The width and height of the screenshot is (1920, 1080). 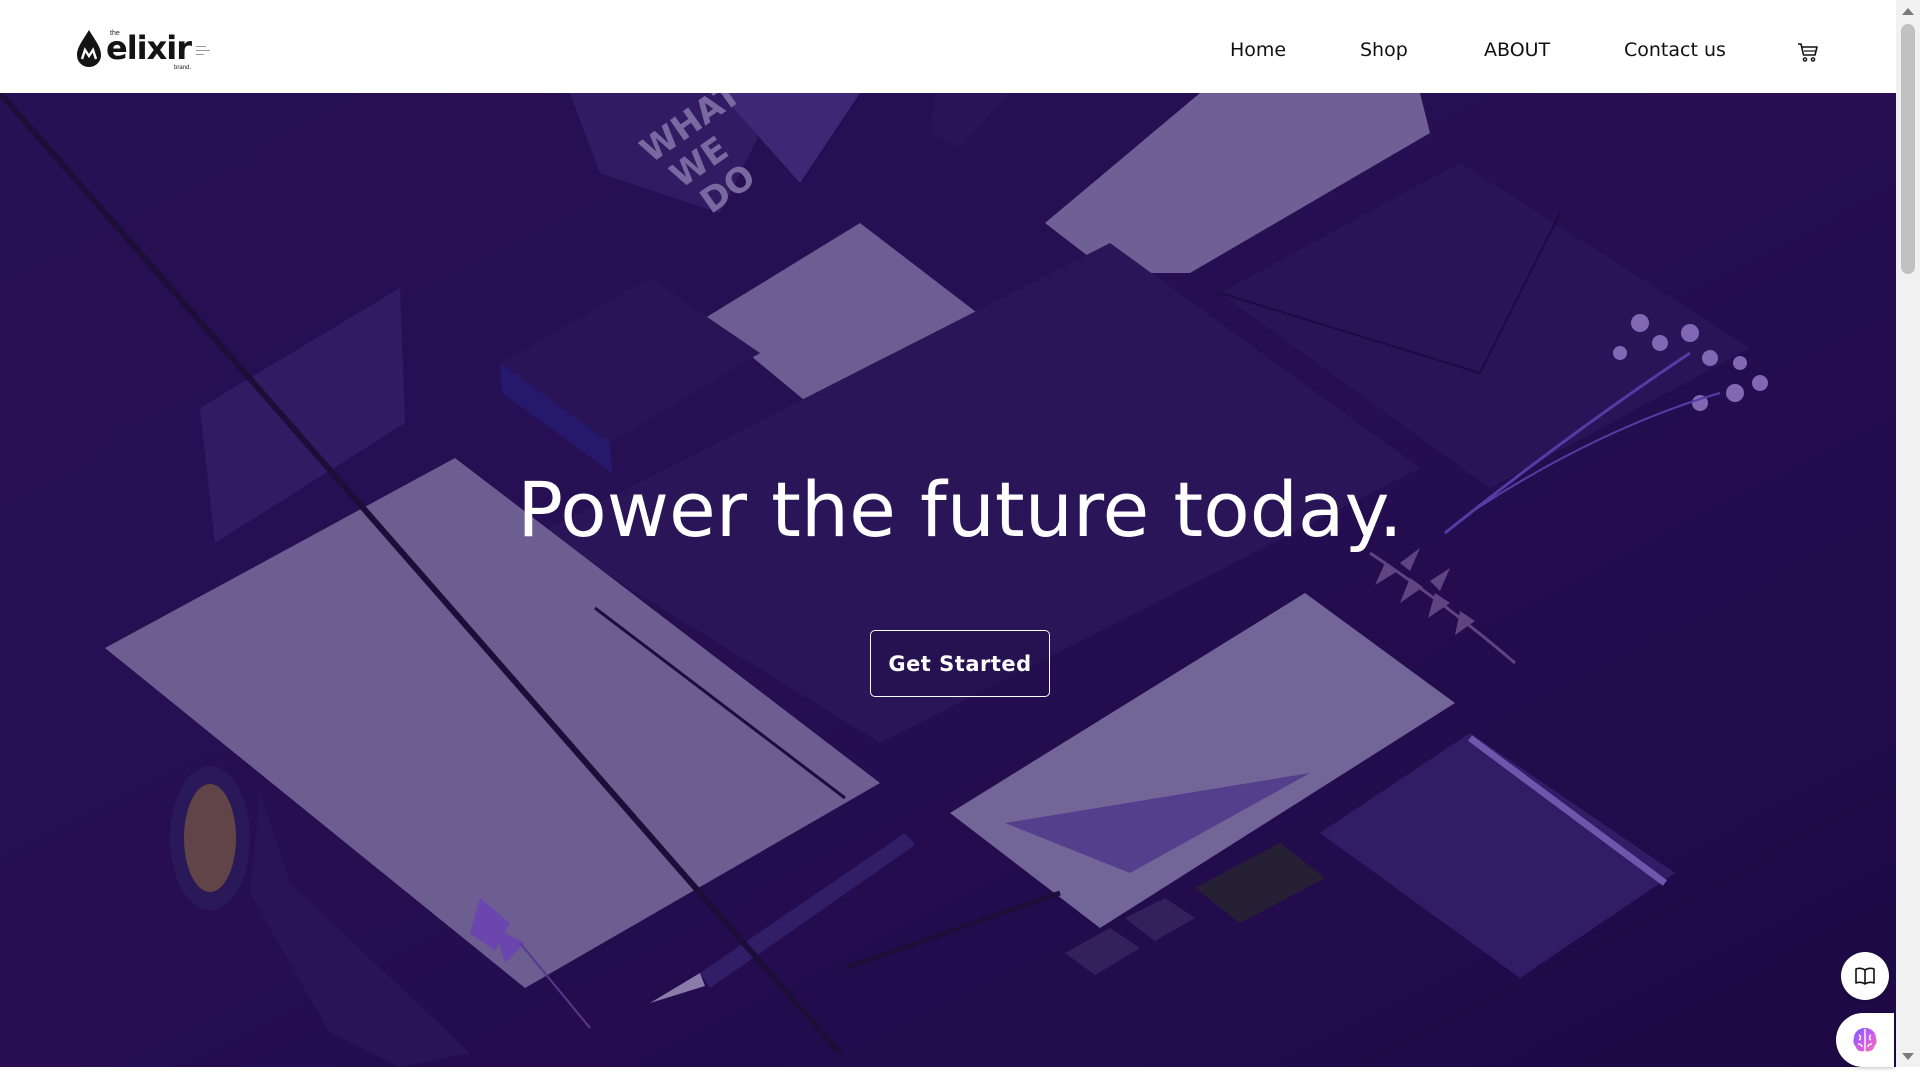 I want to click on page-scrollbar, so click(x=1908, y=533).